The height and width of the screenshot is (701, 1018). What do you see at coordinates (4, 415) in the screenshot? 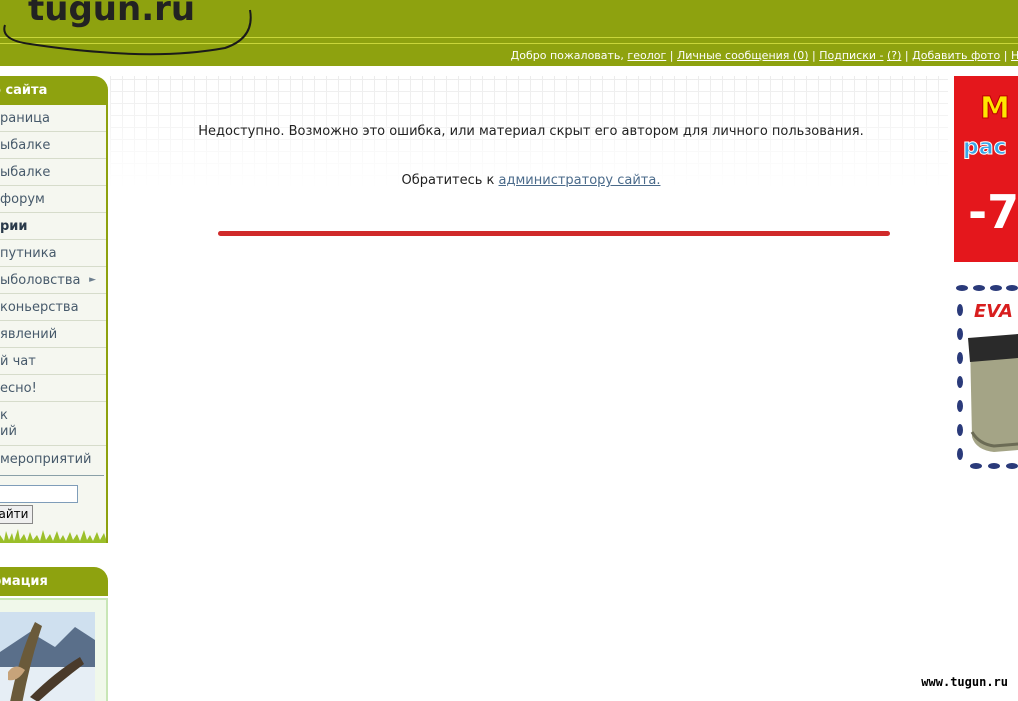
I see `sidebar-item-label: к` at bounding box center [4, 415].